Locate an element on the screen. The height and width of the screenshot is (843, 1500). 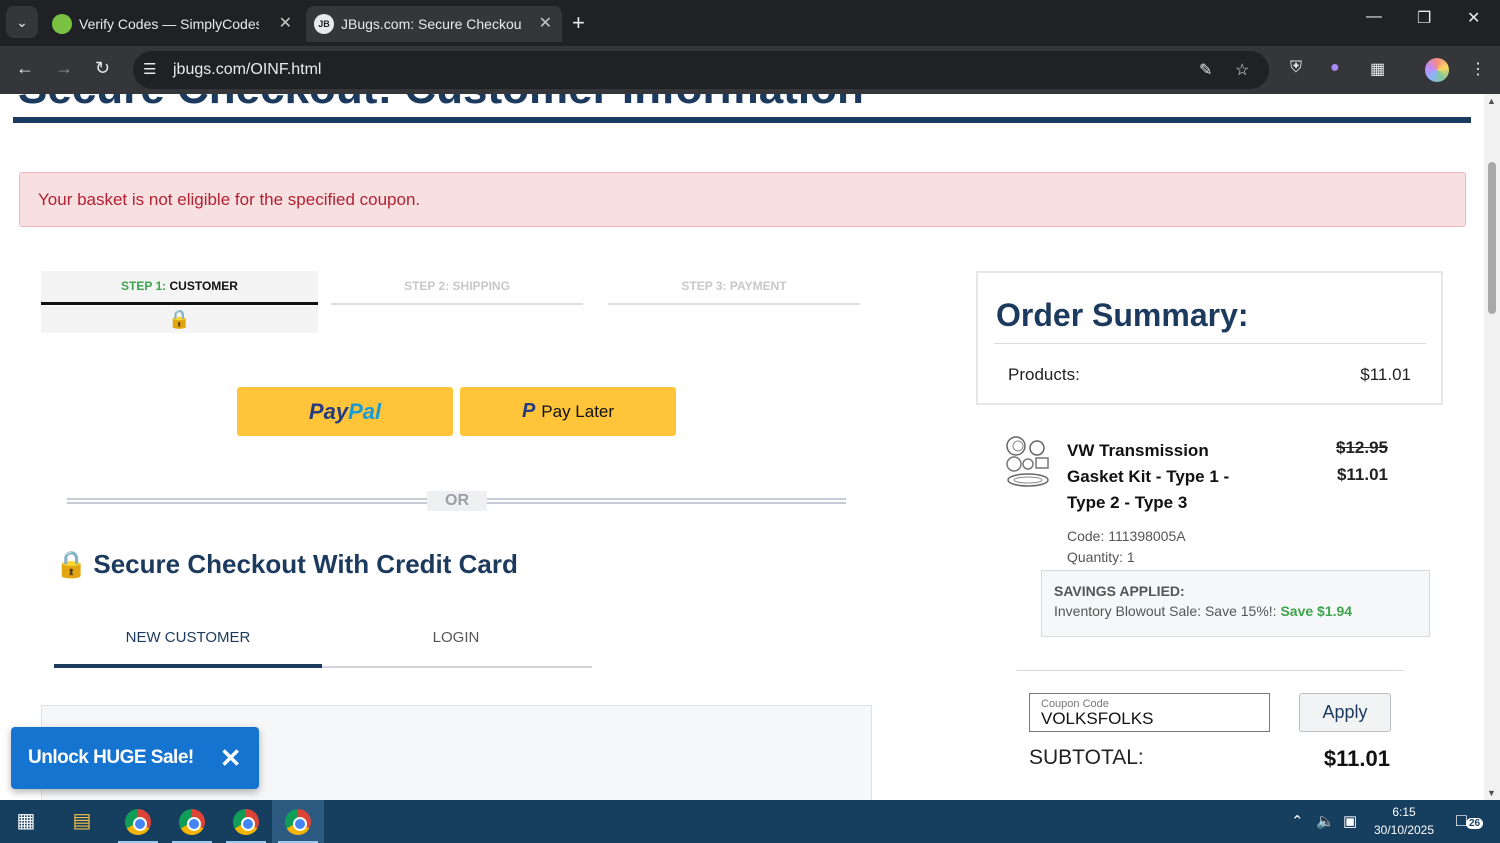
windows-taskbar: ▦ ▤ ⌃ 🔈 ▣ 6:15 30/10/2025 □ 26 is located at coordinates (750, 821).